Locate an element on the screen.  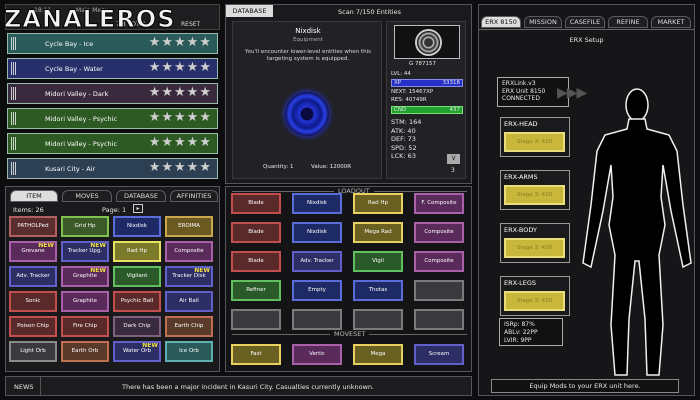
loadout-slot: Vigil is located at coordinates (378, 261).